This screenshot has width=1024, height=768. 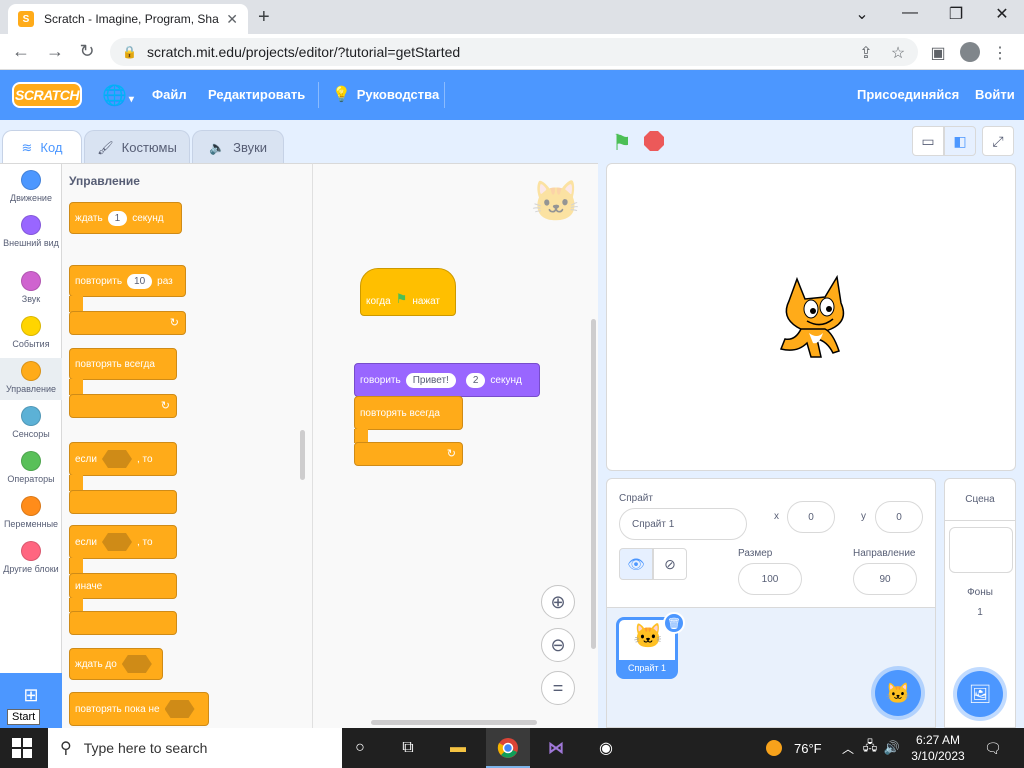 I want to click on block-say-for-secs: говорить Привет! 2 секунд, so click(x=447, y=380).